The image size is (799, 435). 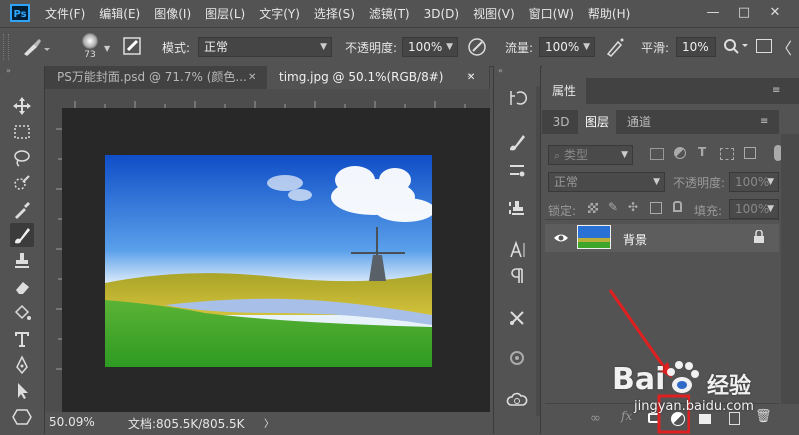 I want to click on tab-channels: 通道, so click(x=639, y=122).